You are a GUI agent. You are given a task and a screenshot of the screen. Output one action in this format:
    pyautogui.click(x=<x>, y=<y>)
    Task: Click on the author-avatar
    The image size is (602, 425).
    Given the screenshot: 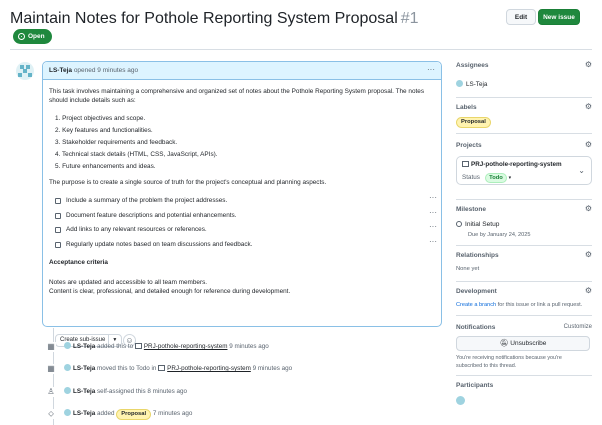 What is the action you would take?
    pyautogui.click(x=25, y=71)
    